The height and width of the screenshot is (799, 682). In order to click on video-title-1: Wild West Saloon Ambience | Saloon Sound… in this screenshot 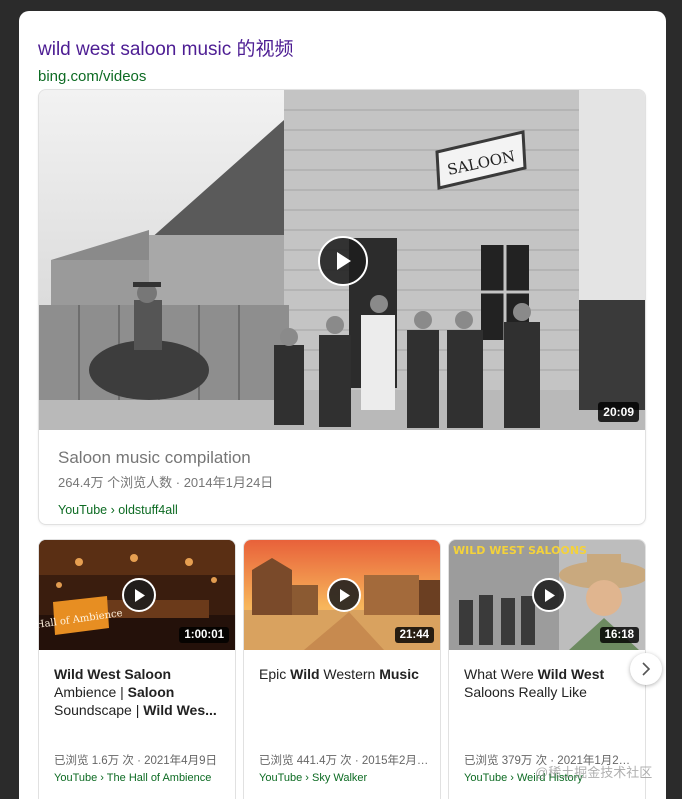, I will do `click(139, 692)`.